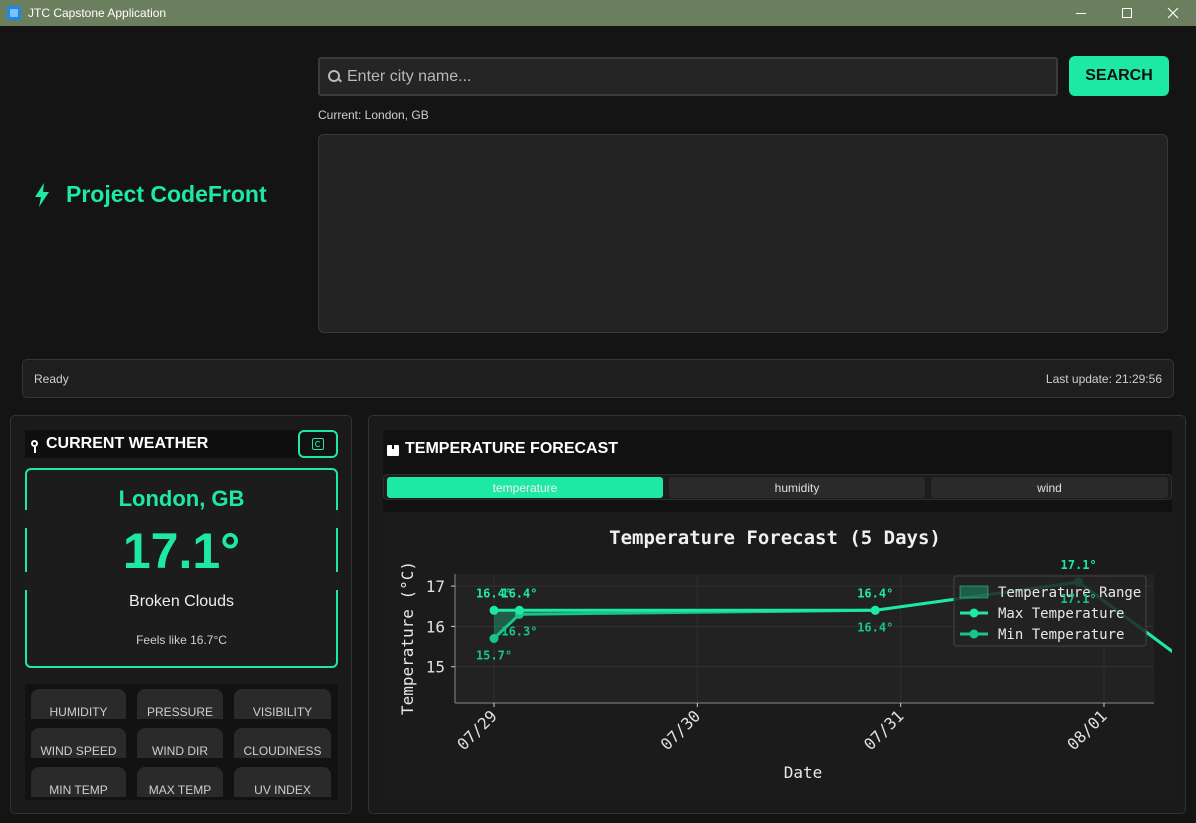 This screenshot has width=1196, height=823. I want to click on stat-visibility: VISIBILITY, so click(282, 704).